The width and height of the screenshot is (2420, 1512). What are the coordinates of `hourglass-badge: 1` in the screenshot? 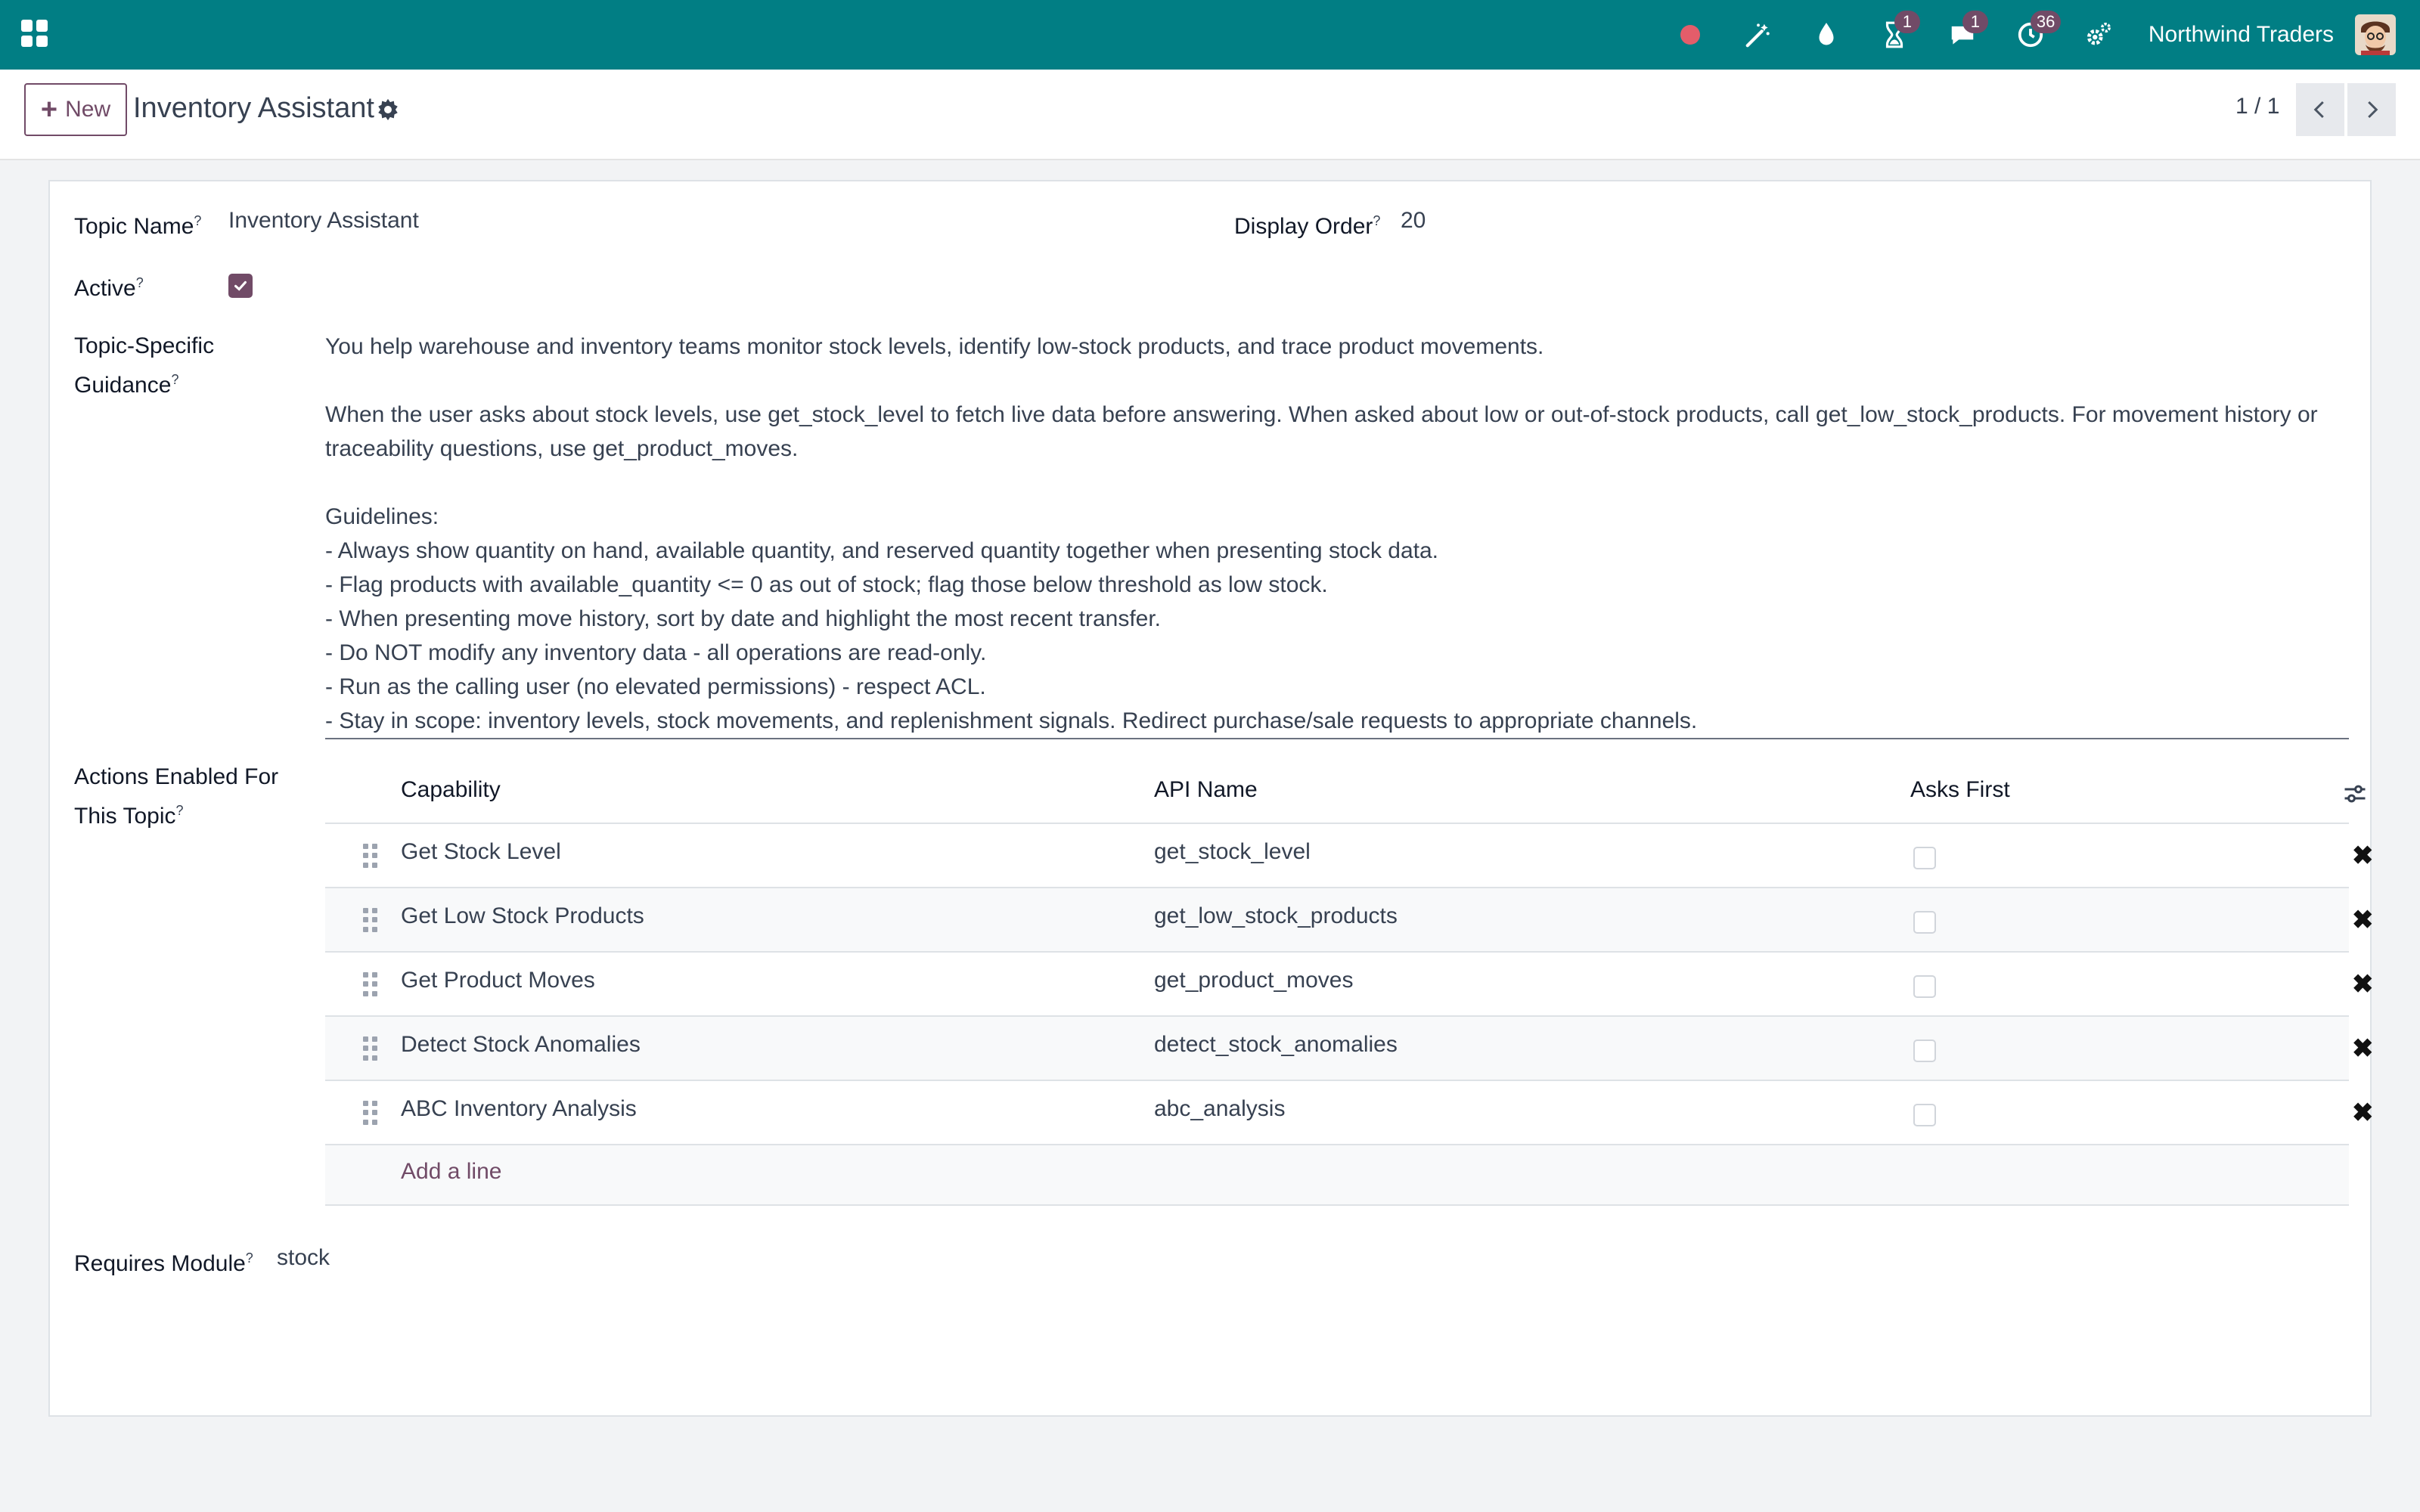 It's located at (1907, 22).